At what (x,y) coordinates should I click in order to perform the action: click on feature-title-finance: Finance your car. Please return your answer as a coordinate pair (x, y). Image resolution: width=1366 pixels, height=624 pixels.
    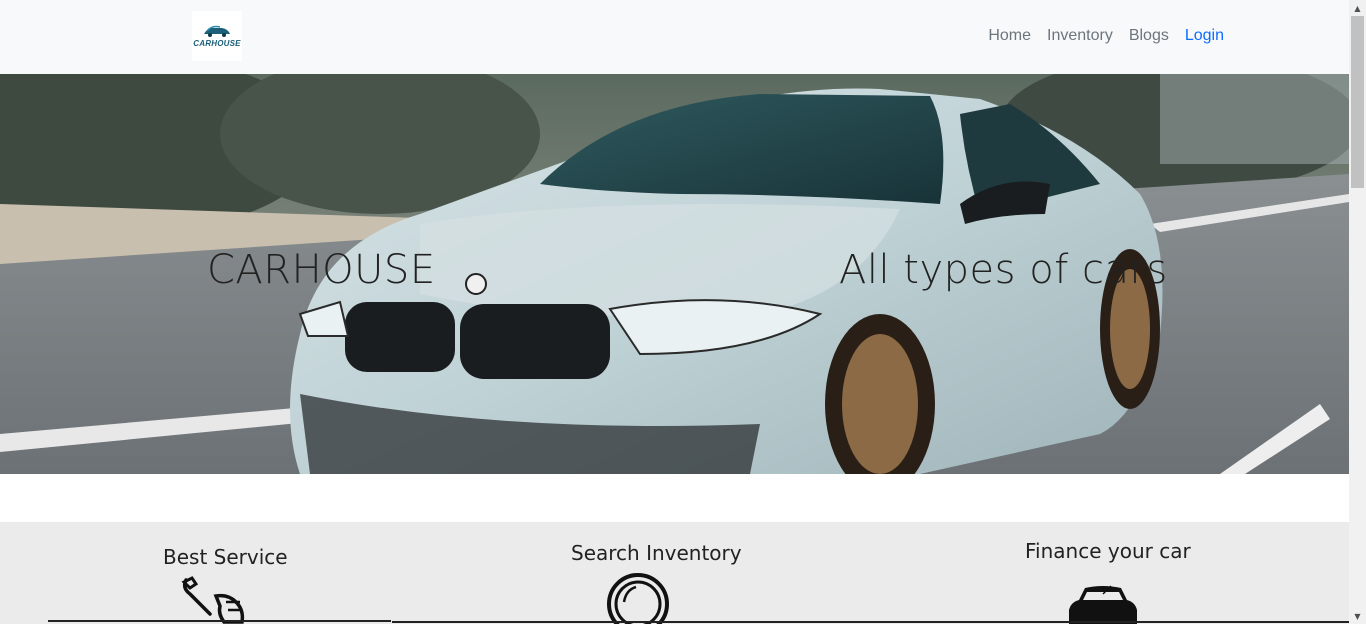
    Looking at the image, I should click on (1108, 551).